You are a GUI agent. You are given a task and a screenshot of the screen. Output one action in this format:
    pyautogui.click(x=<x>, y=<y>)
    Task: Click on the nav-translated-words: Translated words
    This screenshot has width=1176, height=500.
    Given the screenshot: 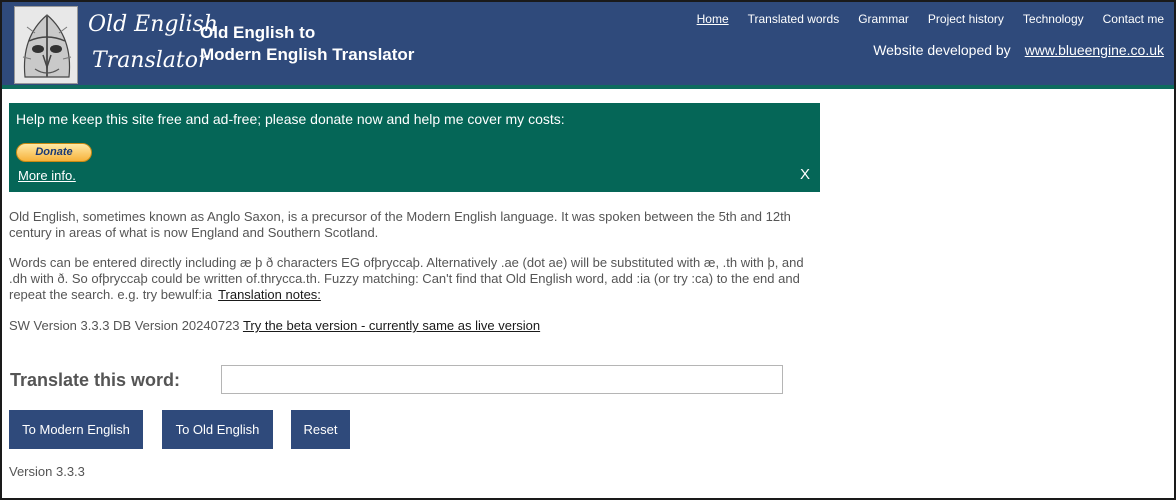 What is the action you would take?
    pyautogui.click(x=794, y=19)
    